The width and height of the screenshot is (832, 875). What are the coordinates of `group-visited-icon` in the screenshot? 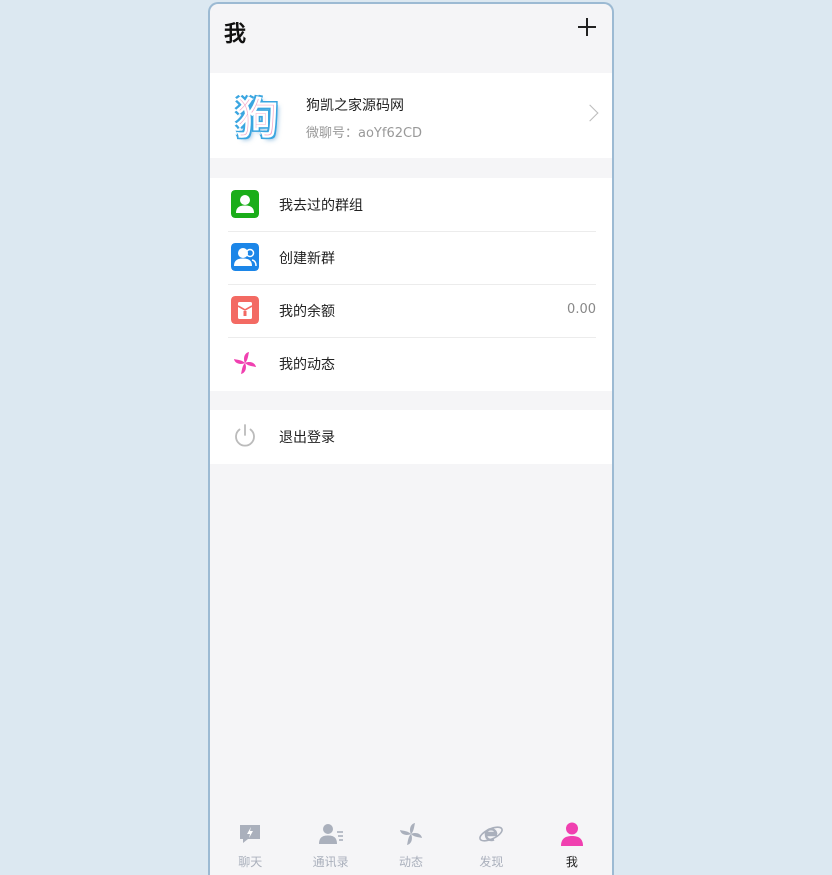 It's located at (245, 204).